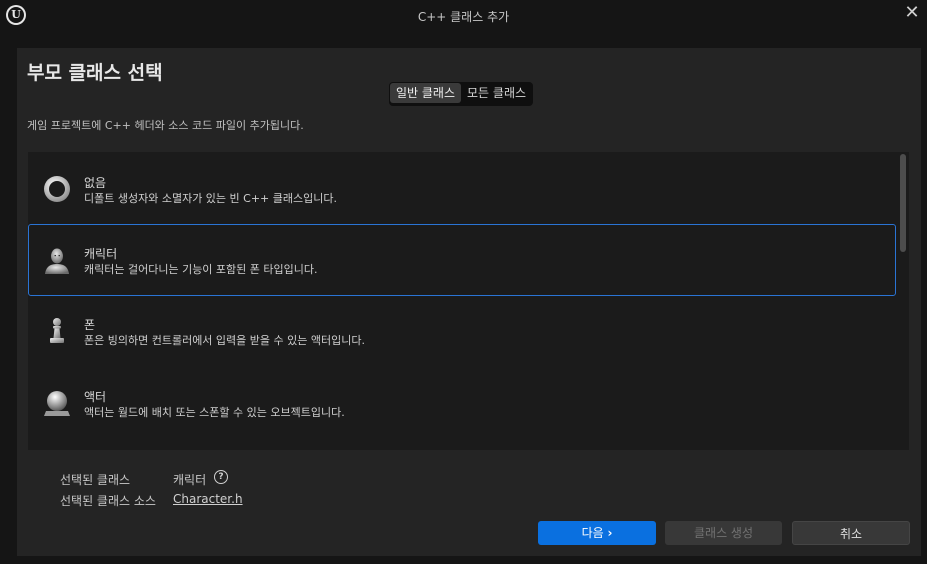  I want to click on class-item-pawn: 폰 폰은 빙의하면 컨트롤러에서 입력을 받을 수 있는 액터입니다., so click(461, 331).